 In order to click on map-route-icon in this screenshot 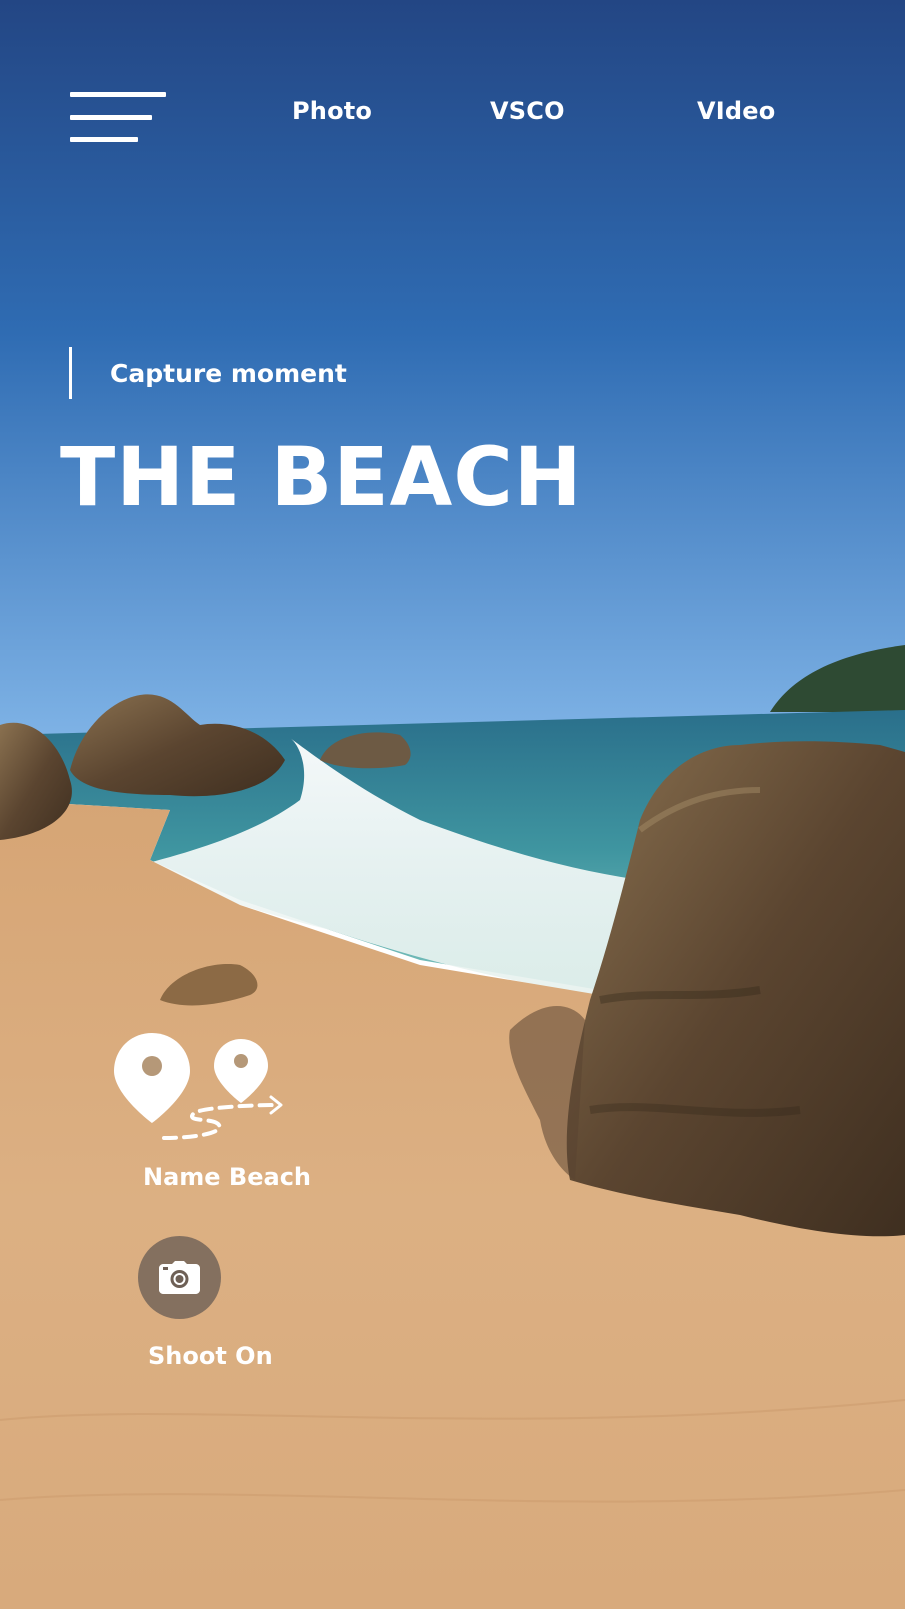, I will do `click(198, 1086)`.